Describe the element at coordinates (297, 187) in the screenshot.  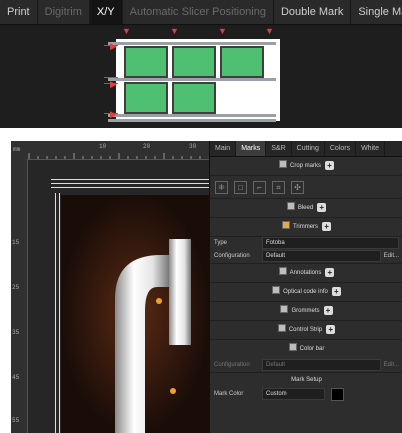
I see `crop-style-5-icon: ✣` at that location.